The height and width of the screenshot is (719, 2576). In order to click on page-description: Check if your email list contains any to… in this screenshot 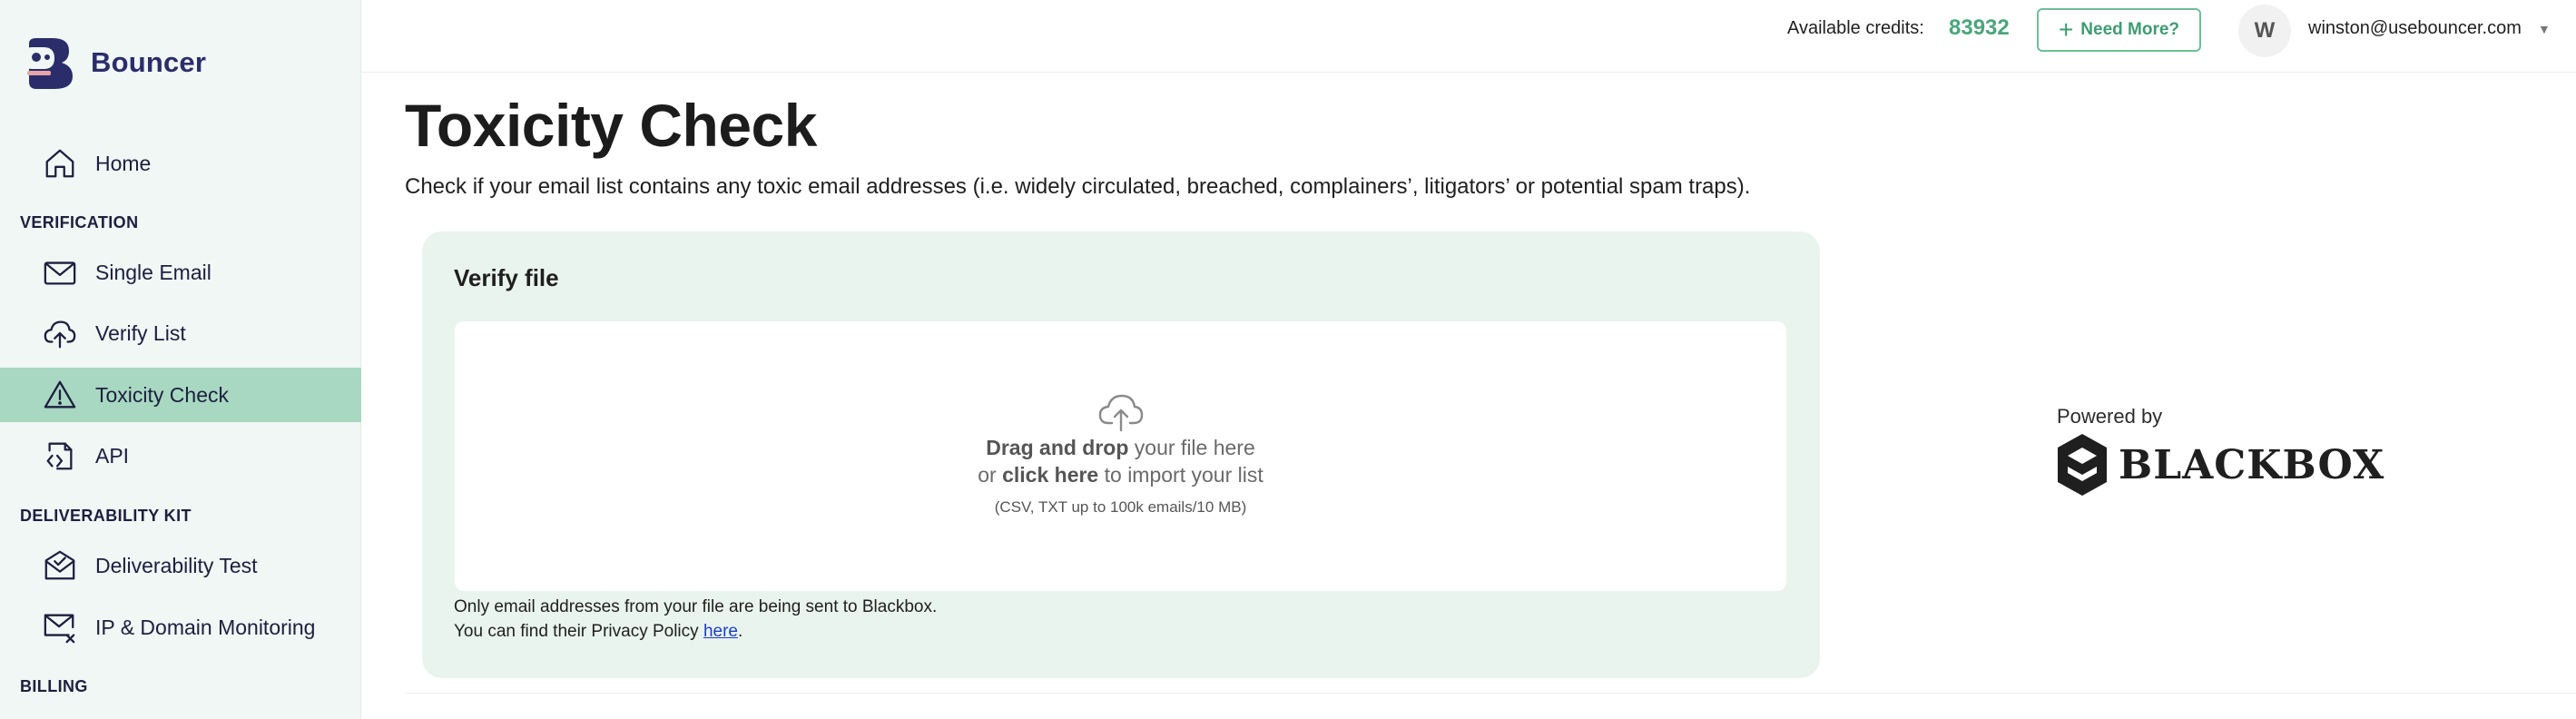, I will do `click(1078, 186)`.